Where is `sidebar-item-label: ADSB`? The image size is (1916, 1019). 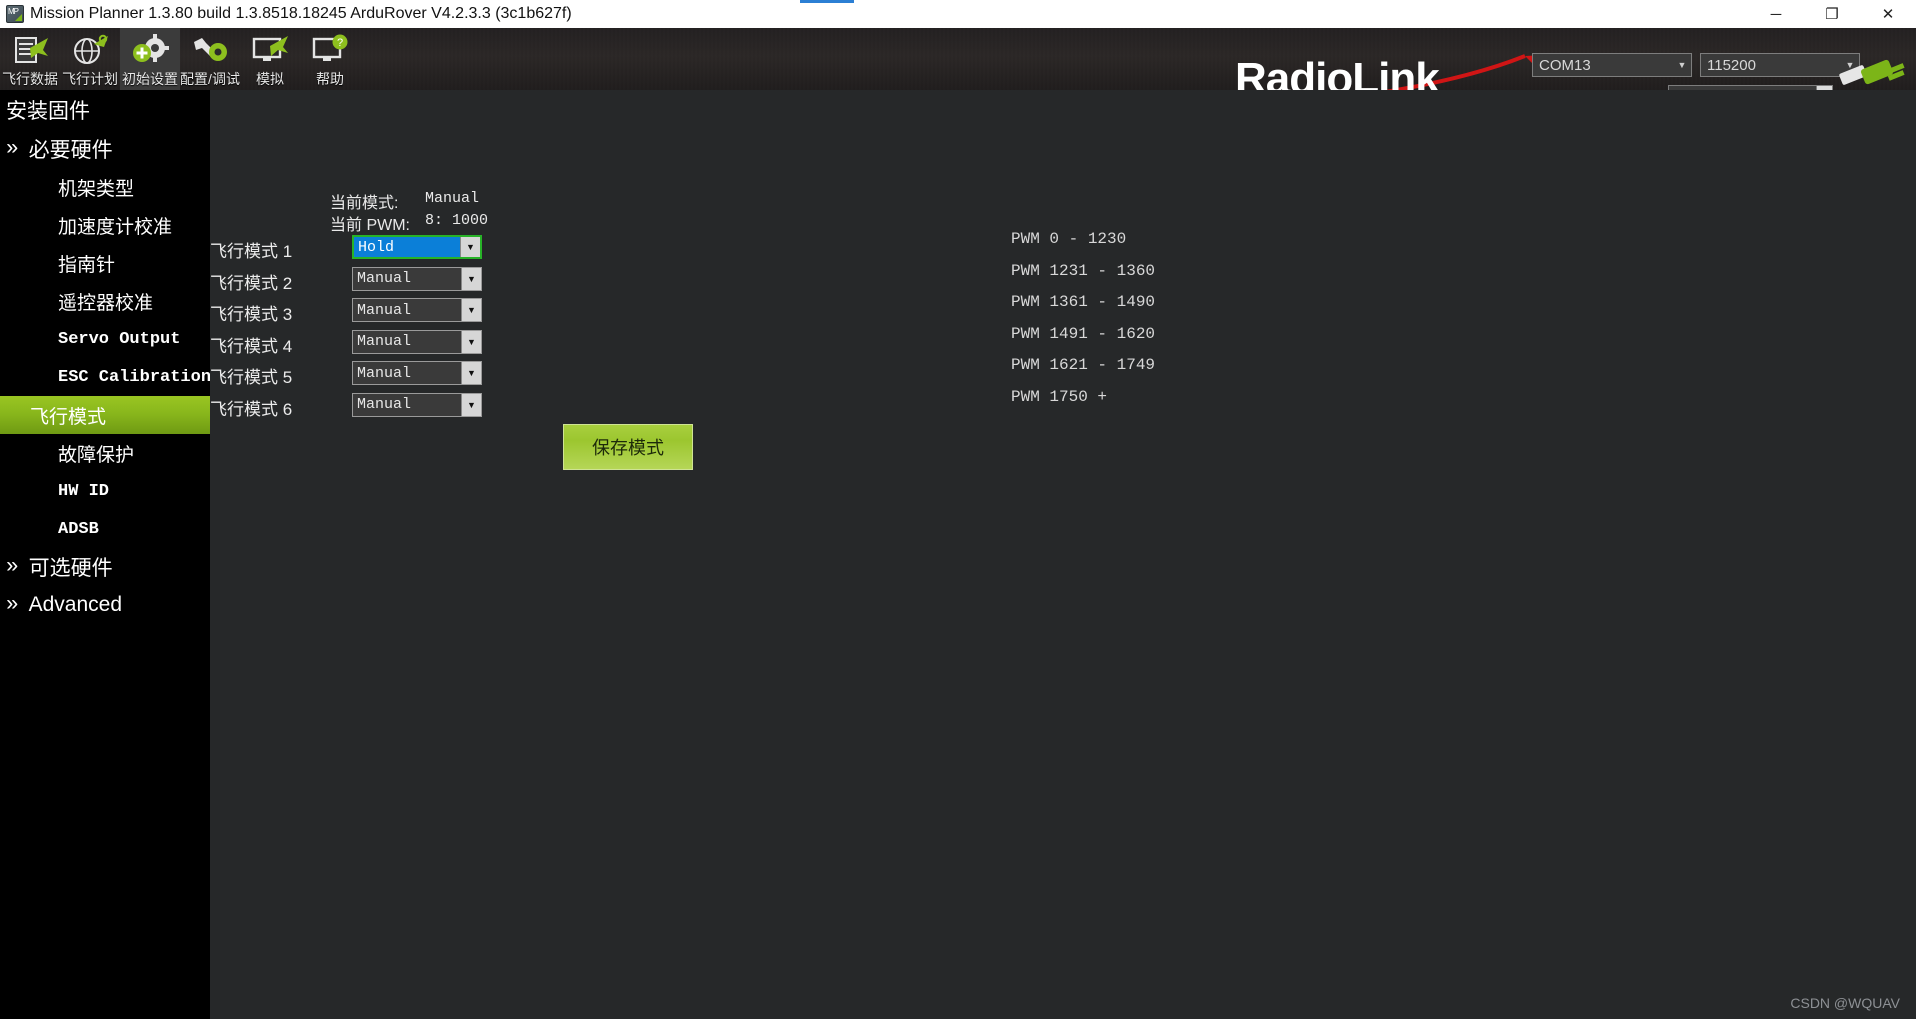
sidebar-item-label: ADSB is located at coordinates (78, 529).